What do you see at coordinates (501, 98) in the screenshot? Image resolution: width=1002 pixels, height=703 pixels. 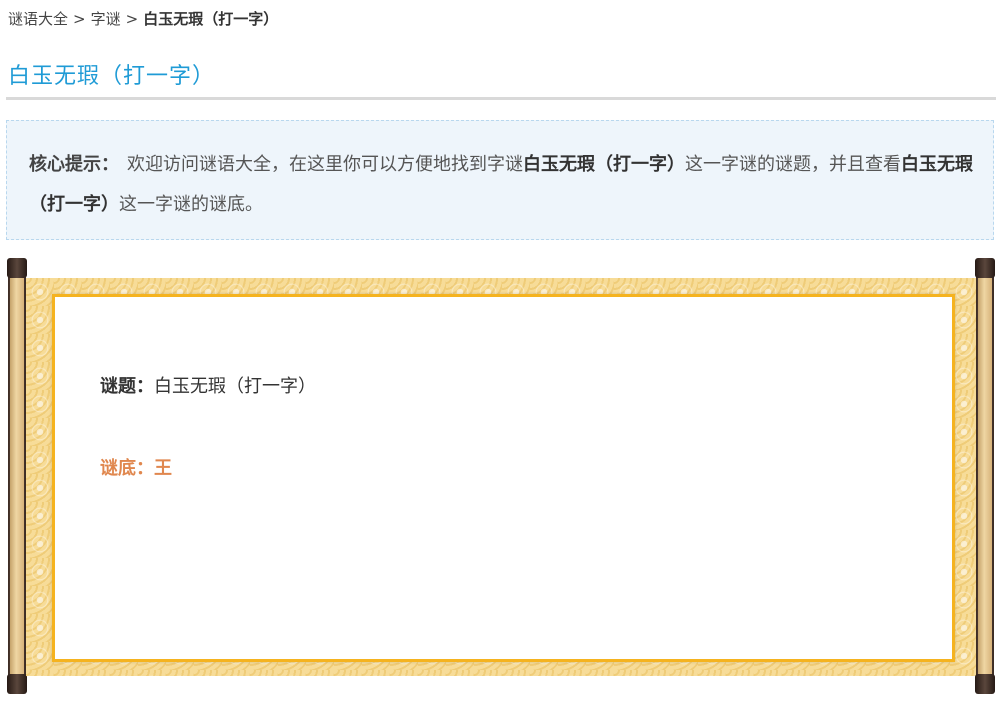 I see `title-divider` at bounding box center [501, 98].